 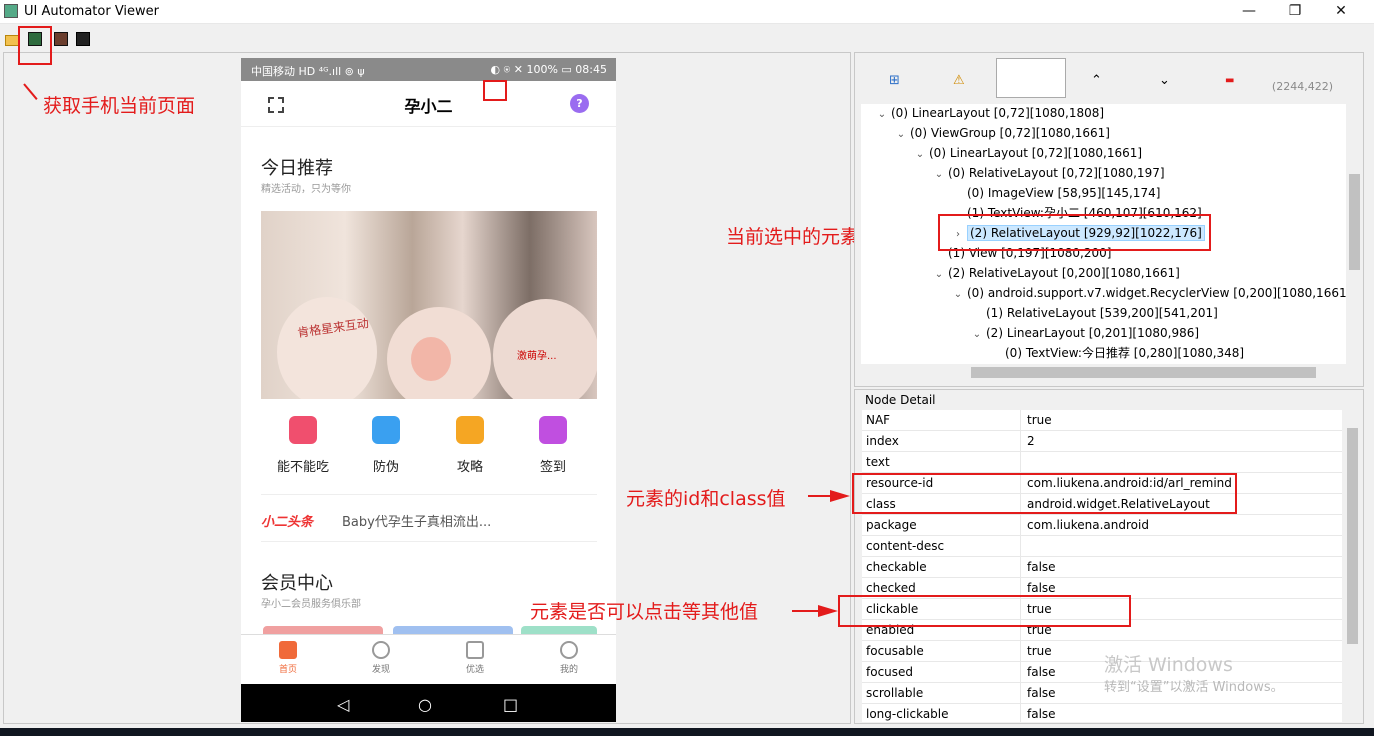 I want to click on open-folder-icon, so click(x=12, y=40).